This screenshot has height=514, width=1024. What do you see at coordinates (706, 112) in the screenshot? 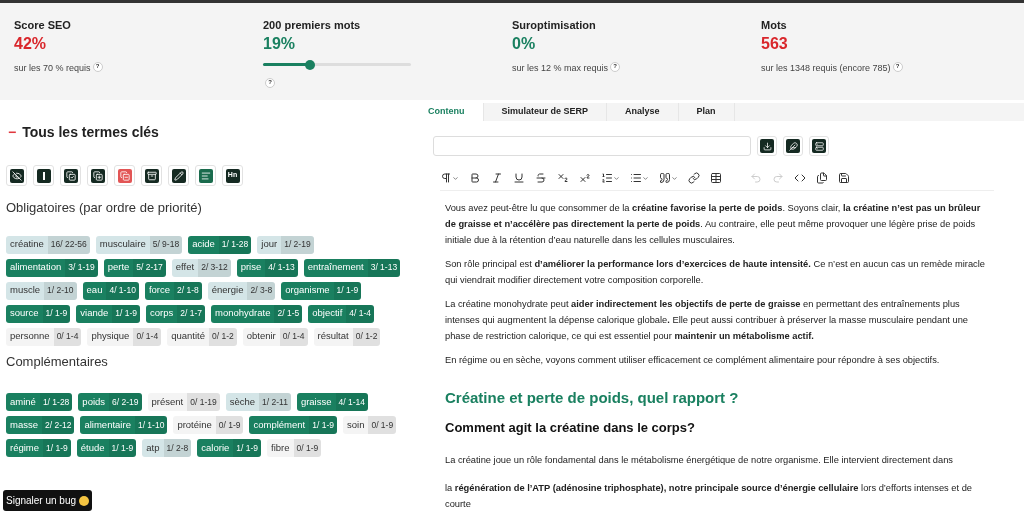
I see `tab: Plan` at bounding box center [706, 112].